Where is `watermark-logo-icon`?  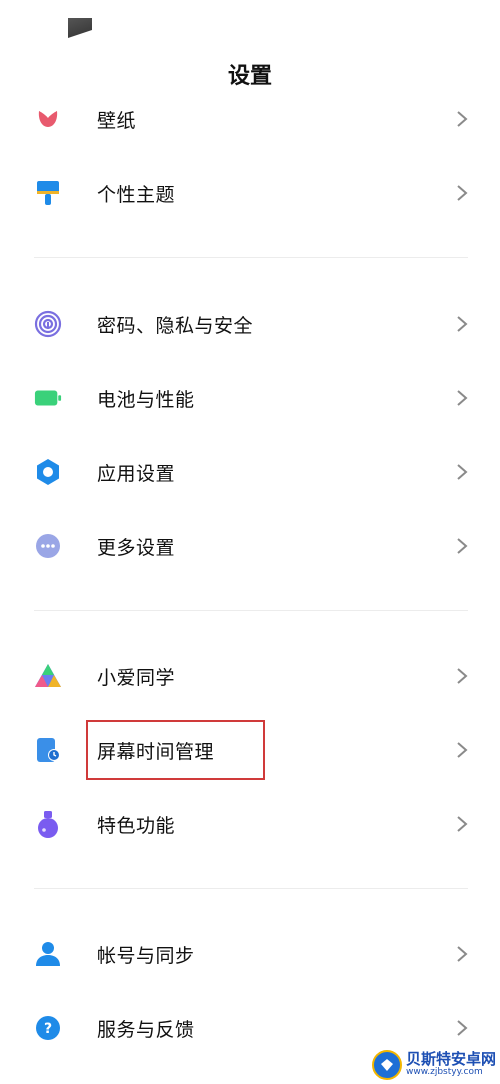 watermark-logo-icon is located at coordinates (387, 1064).